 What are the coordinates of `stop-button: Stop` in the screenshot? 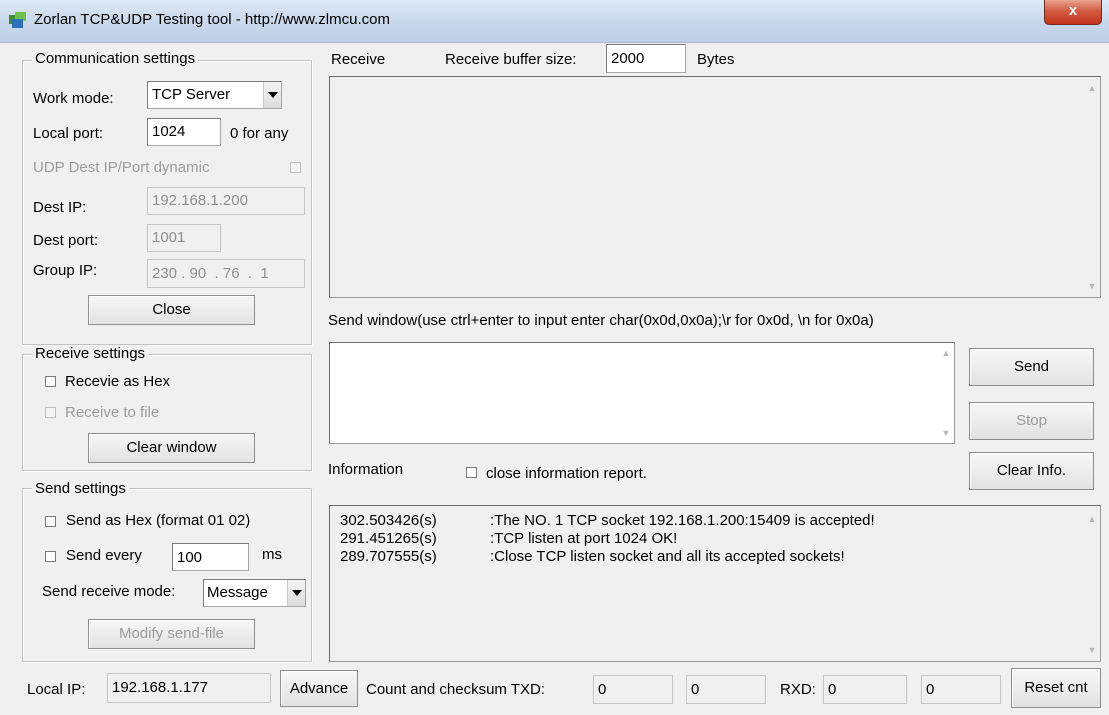 It's located at (1031, 421).